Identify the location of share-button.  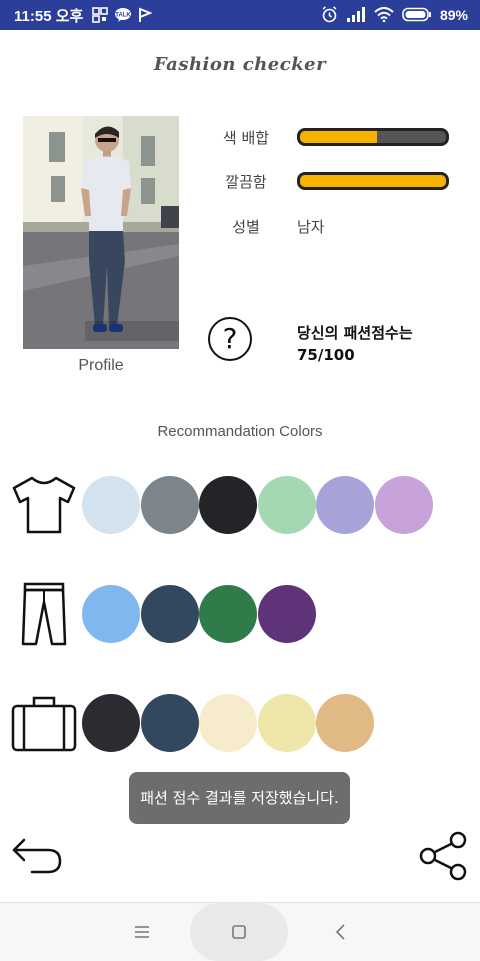
(443, 856).